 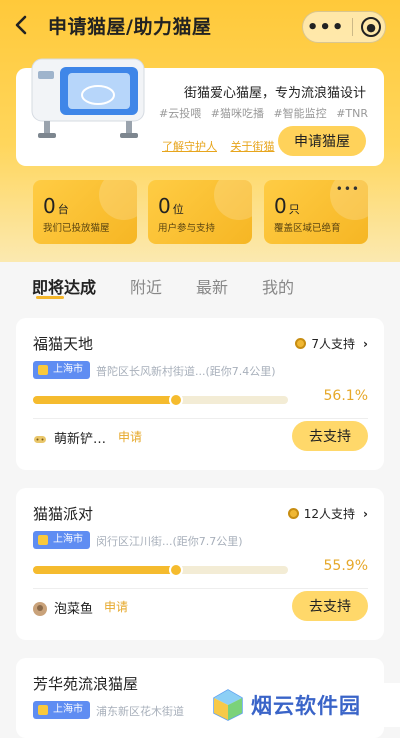 What do you see at coordinates (306, 706) in the screenshot?
I see `watermark-text: 烟云软件园` at bounding box center [306, 706].